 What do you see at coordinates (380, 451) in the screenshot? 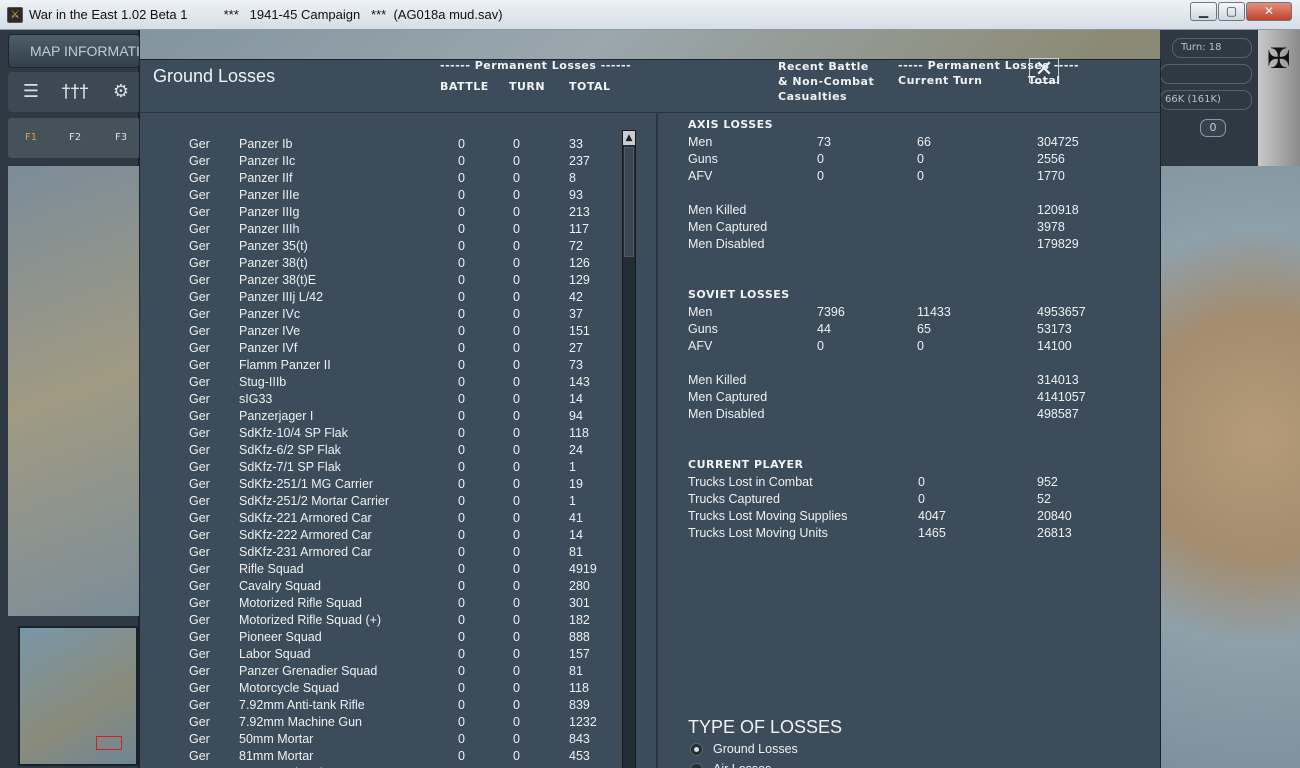
I see `unit-loss-row: Ger SdKfz-6/2 SP Flak 0 0 24` at bounding box center [380, 451].